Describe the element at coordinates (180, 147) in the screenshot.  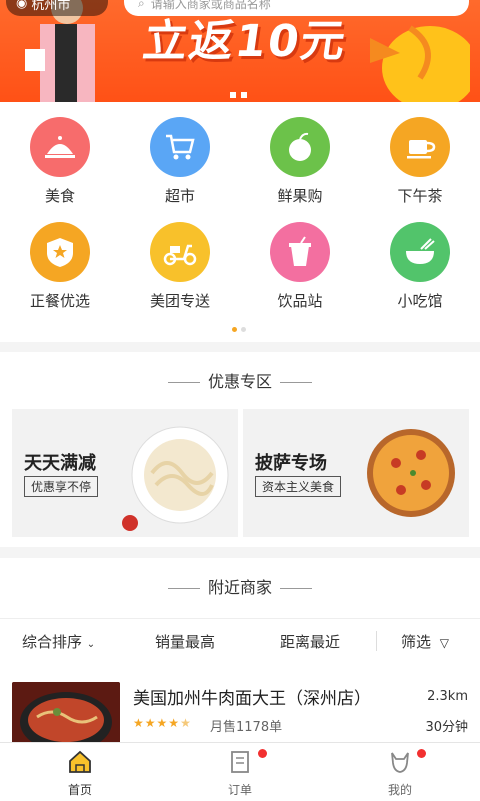
I see `cart-icon` at that location.